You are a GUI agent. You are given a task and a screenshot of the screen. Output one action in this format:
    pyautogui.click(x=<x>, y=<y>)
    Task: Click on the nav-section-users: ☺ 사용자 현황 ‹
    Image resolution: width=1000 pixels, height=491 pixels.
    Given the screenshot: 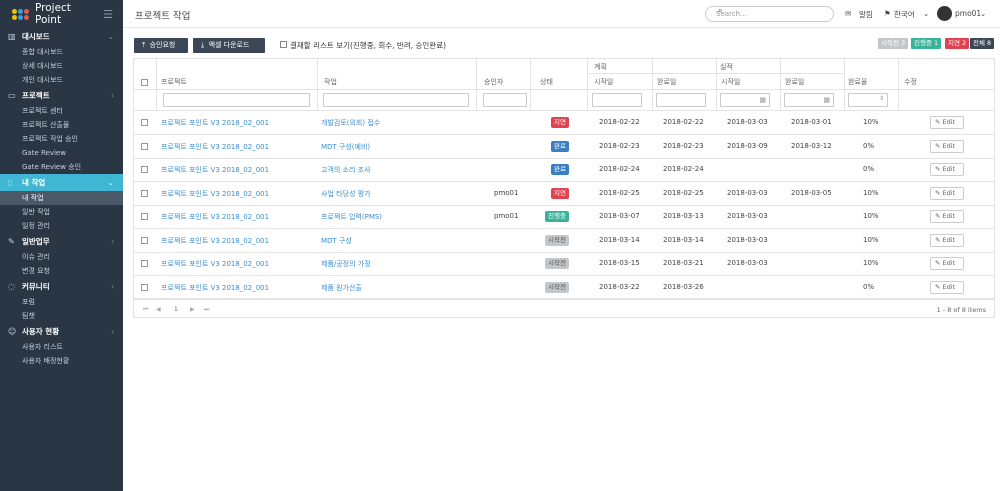 What is the action you would take?
    pyautogui.click(x=61, y=331)
    